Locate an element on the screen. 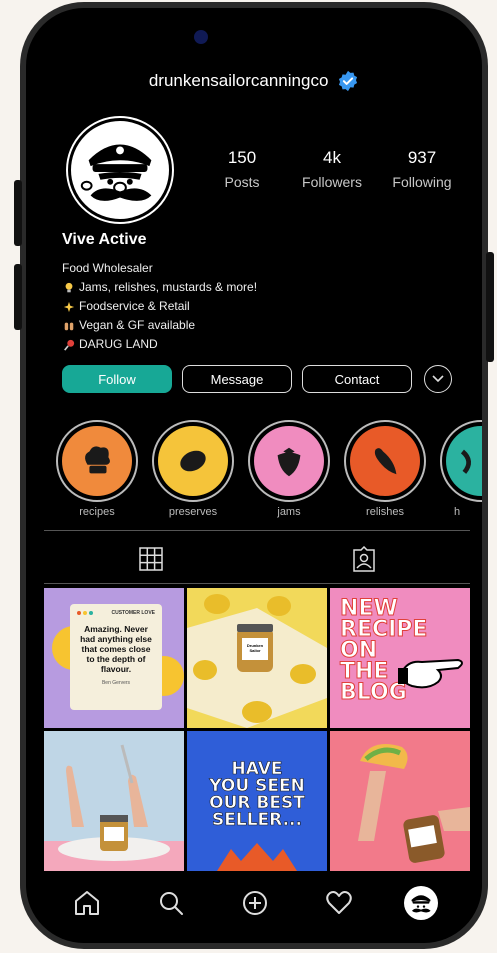 This screenshot has width=497, height=953. pointing-hand-icon is located at coordinates (430, 673).